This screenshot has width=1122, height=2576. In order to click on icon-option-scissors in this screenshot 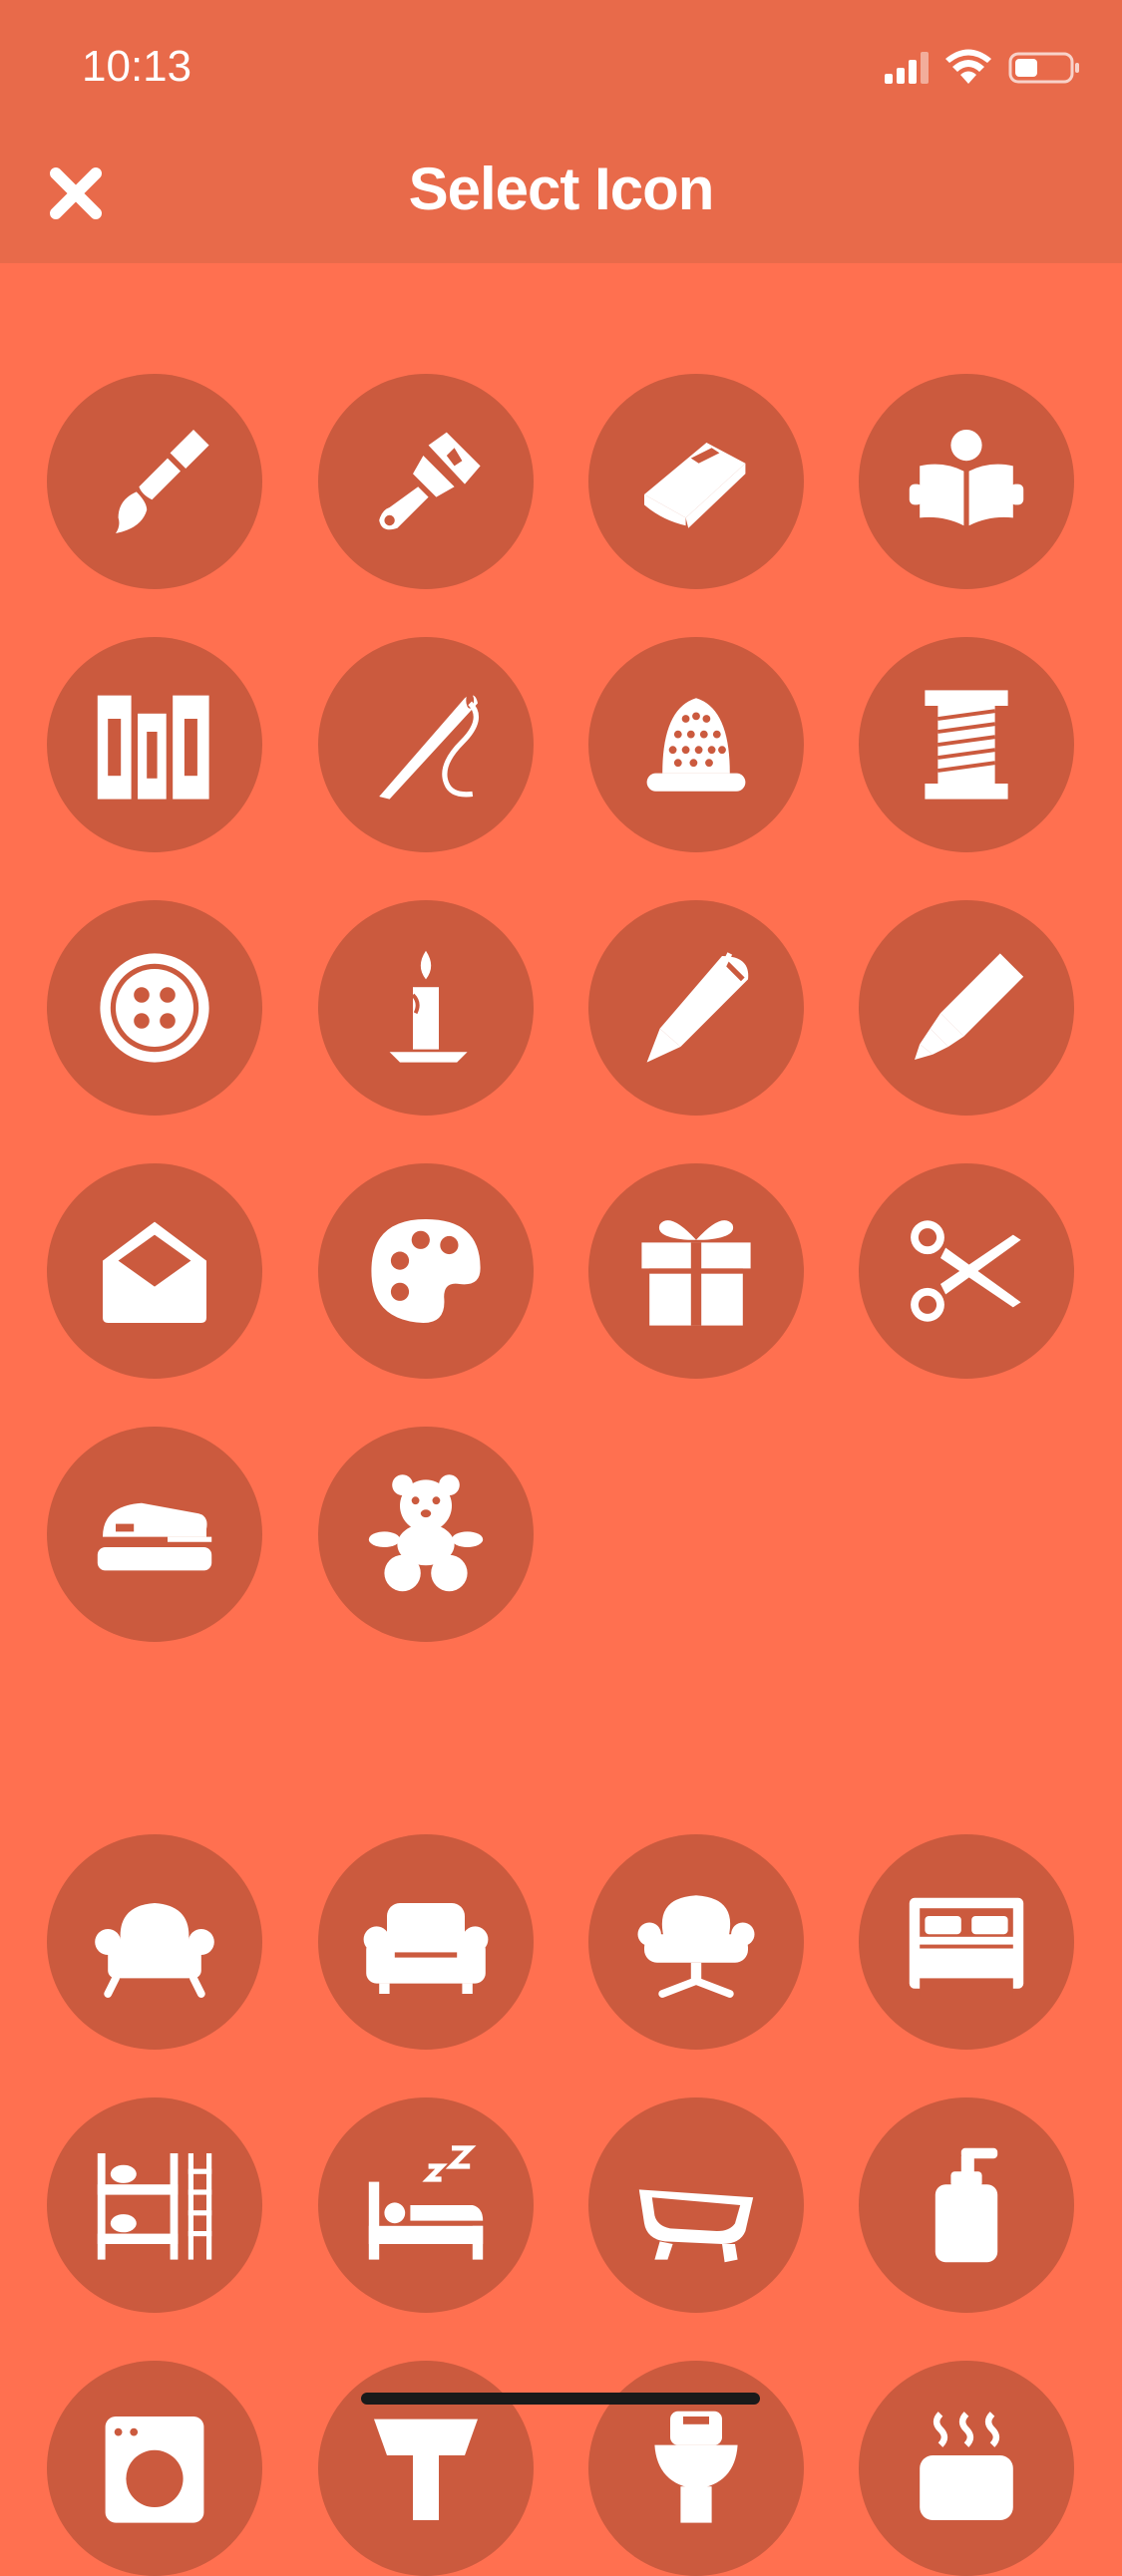, I will do `click(966, 1271)`.